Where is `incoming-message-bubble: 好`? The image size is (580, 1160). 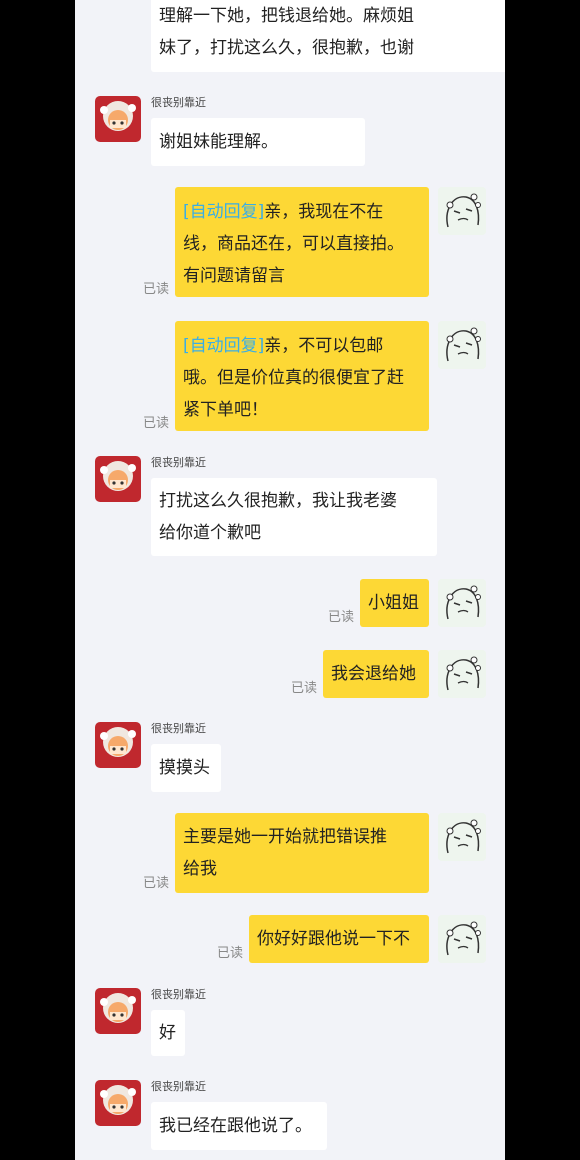
incoming-message-bubble: 好 is located at coordinates (168, 1033).